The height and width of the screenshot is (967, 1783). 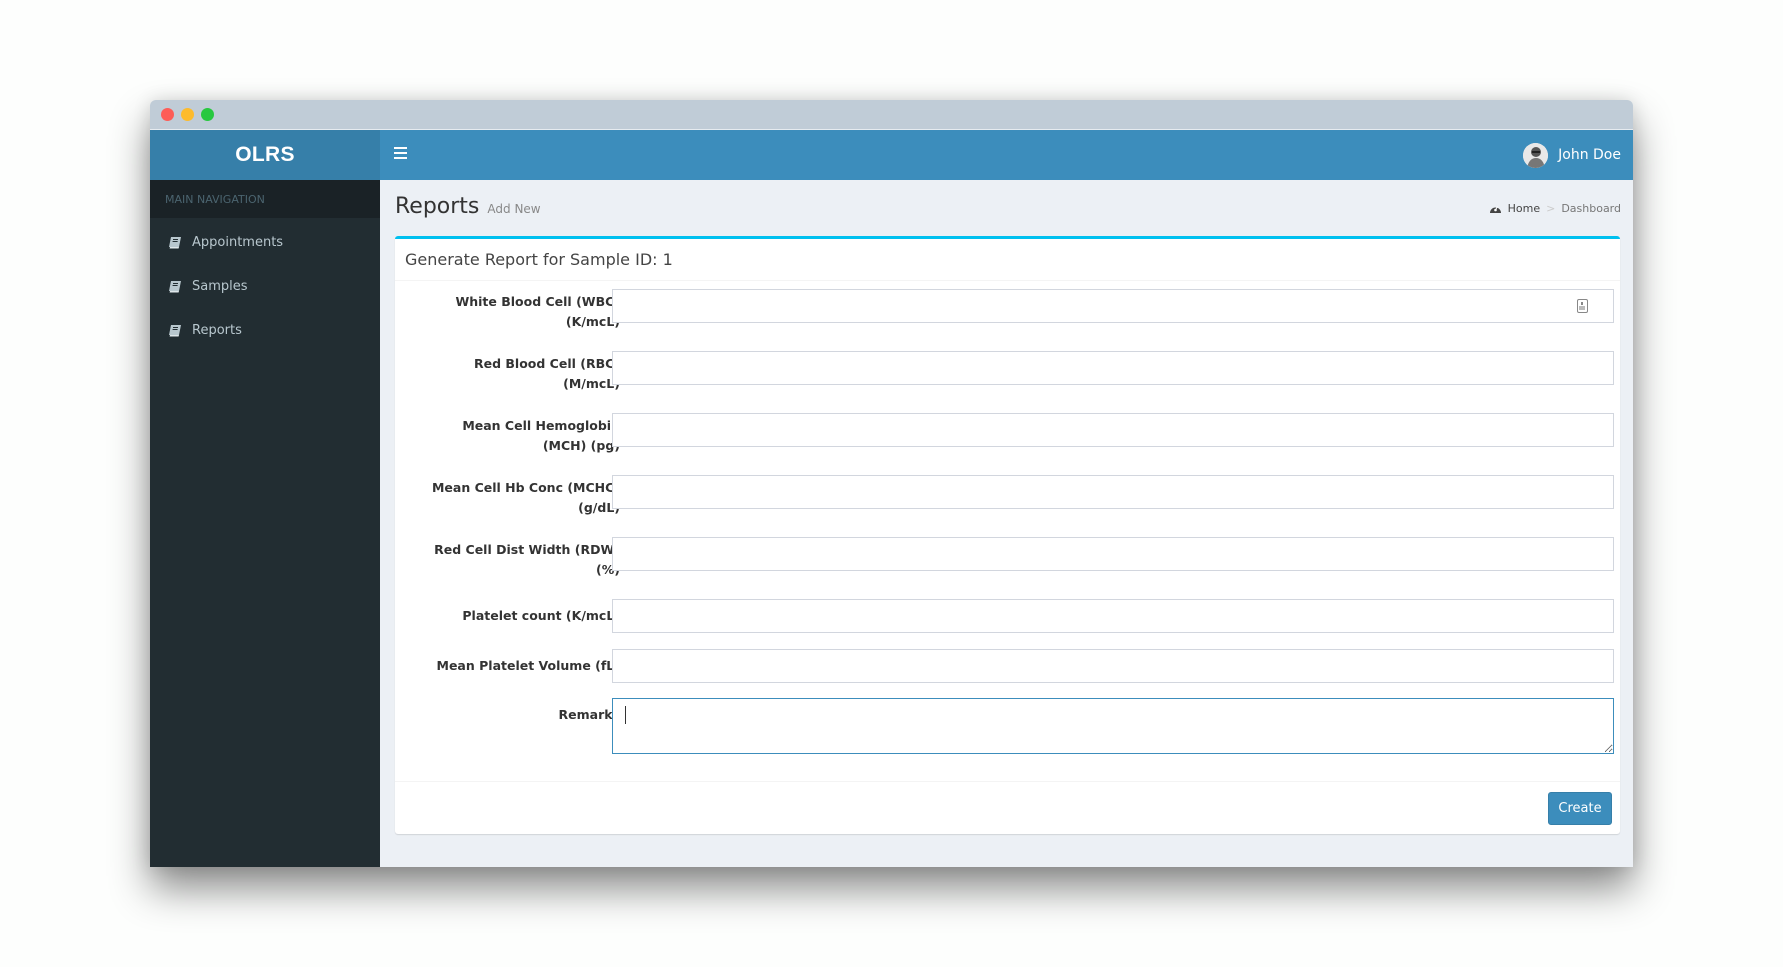 What do you see at coordinates (528, 665) in the screenshot?
I see `field-label: Mean Platelet Volume (fL)` at bounding box center [528, 665].